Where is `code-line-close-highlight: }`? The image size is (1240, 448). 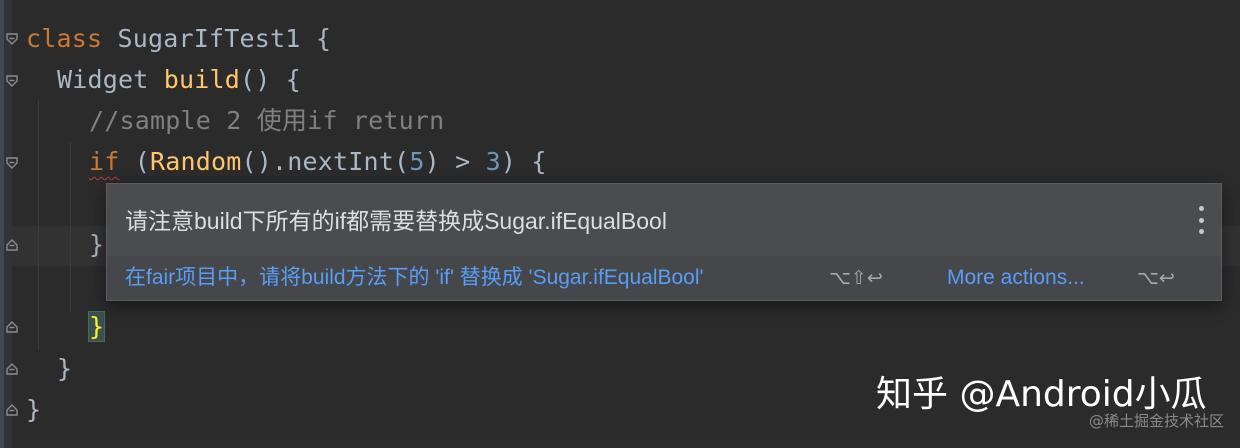
code-line-close-highlight: } is located at coordinates (96, 327).